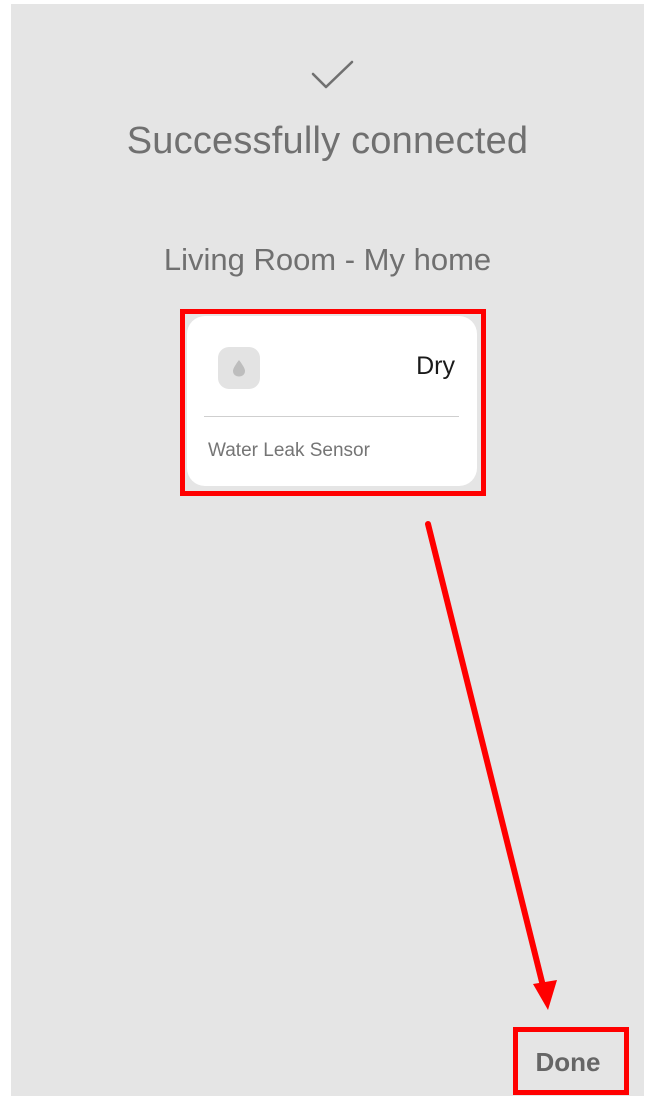 This screenshot has height=1100, width=655. Describe the element at coordinates (568, 1062) in the screenshot. I see `done-button: Done` at that location.